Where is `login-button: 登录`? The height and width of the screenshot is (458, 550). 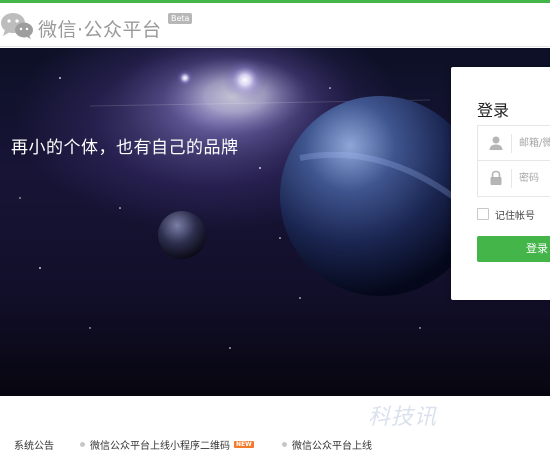
login-button: 登录 is located at coordinates (513, 249).